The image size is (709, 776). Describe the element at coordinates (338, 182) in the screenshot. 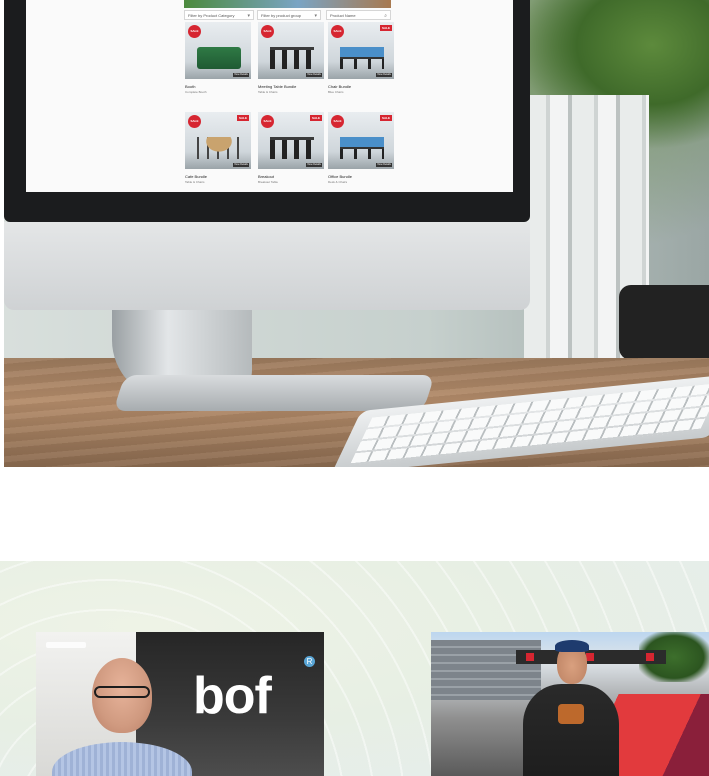

I see `product-subtitle: Desk & Chairs` at that location.